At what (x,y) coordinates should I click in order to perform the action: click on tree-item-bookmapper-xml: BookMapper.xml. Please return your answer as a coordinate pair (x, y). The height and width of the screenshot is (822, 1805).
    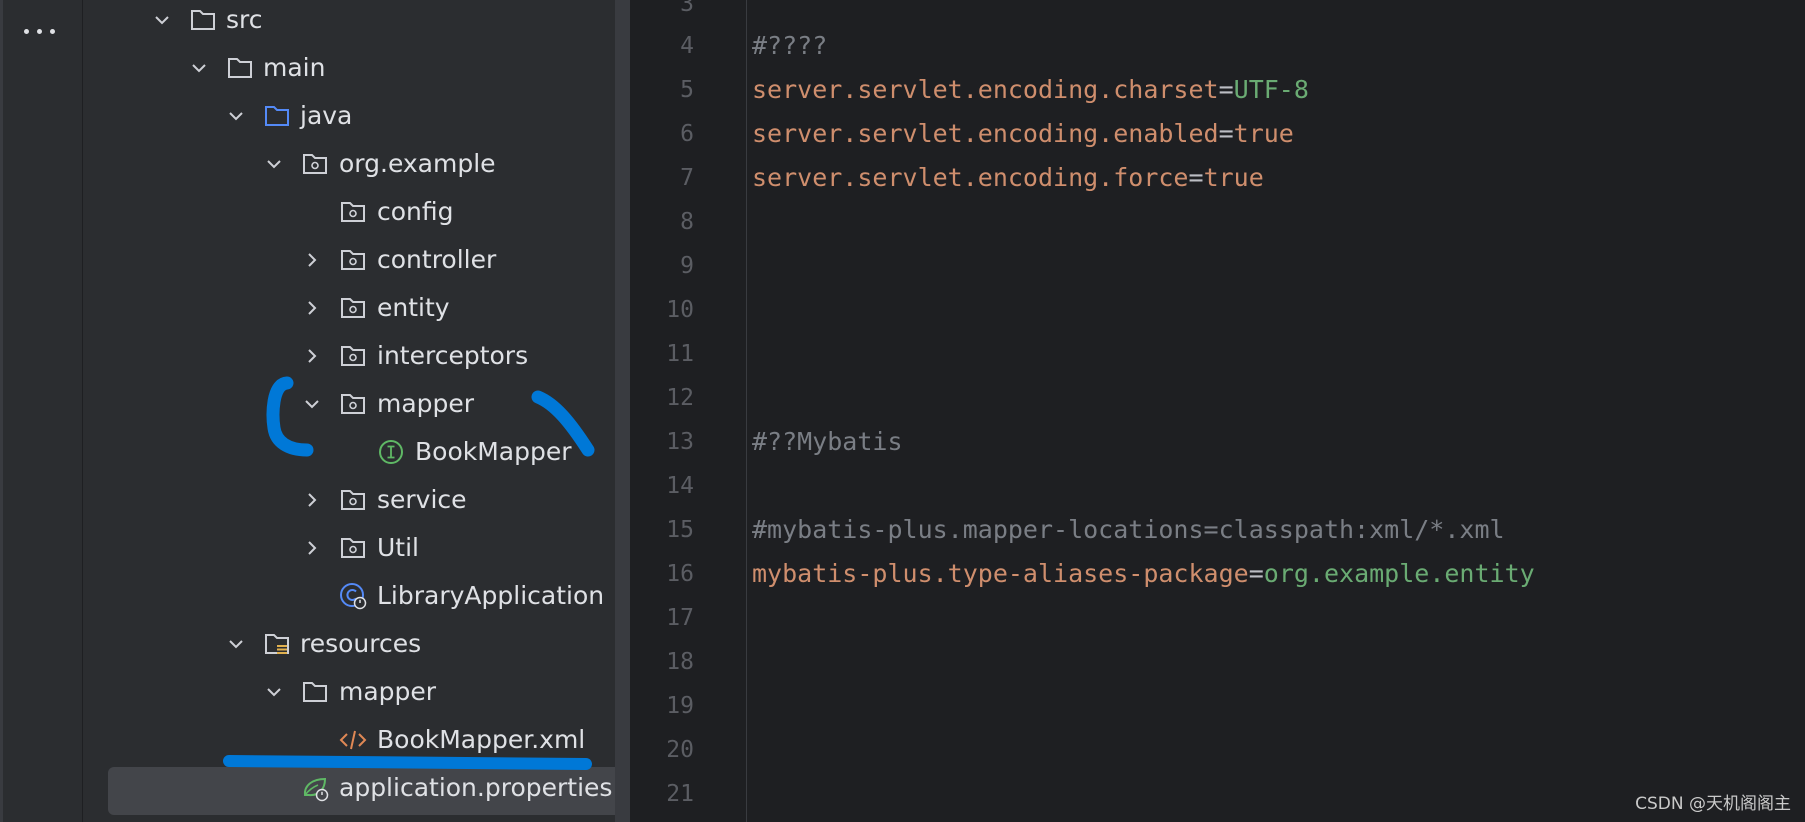
    Looking at the image, I should click on (353, 740).